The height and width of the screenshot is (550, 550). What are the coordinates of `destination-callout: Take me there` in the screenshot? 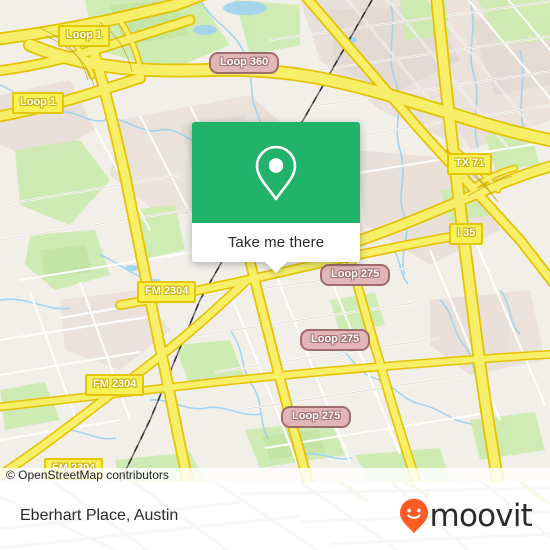 It's located at (276, 197).